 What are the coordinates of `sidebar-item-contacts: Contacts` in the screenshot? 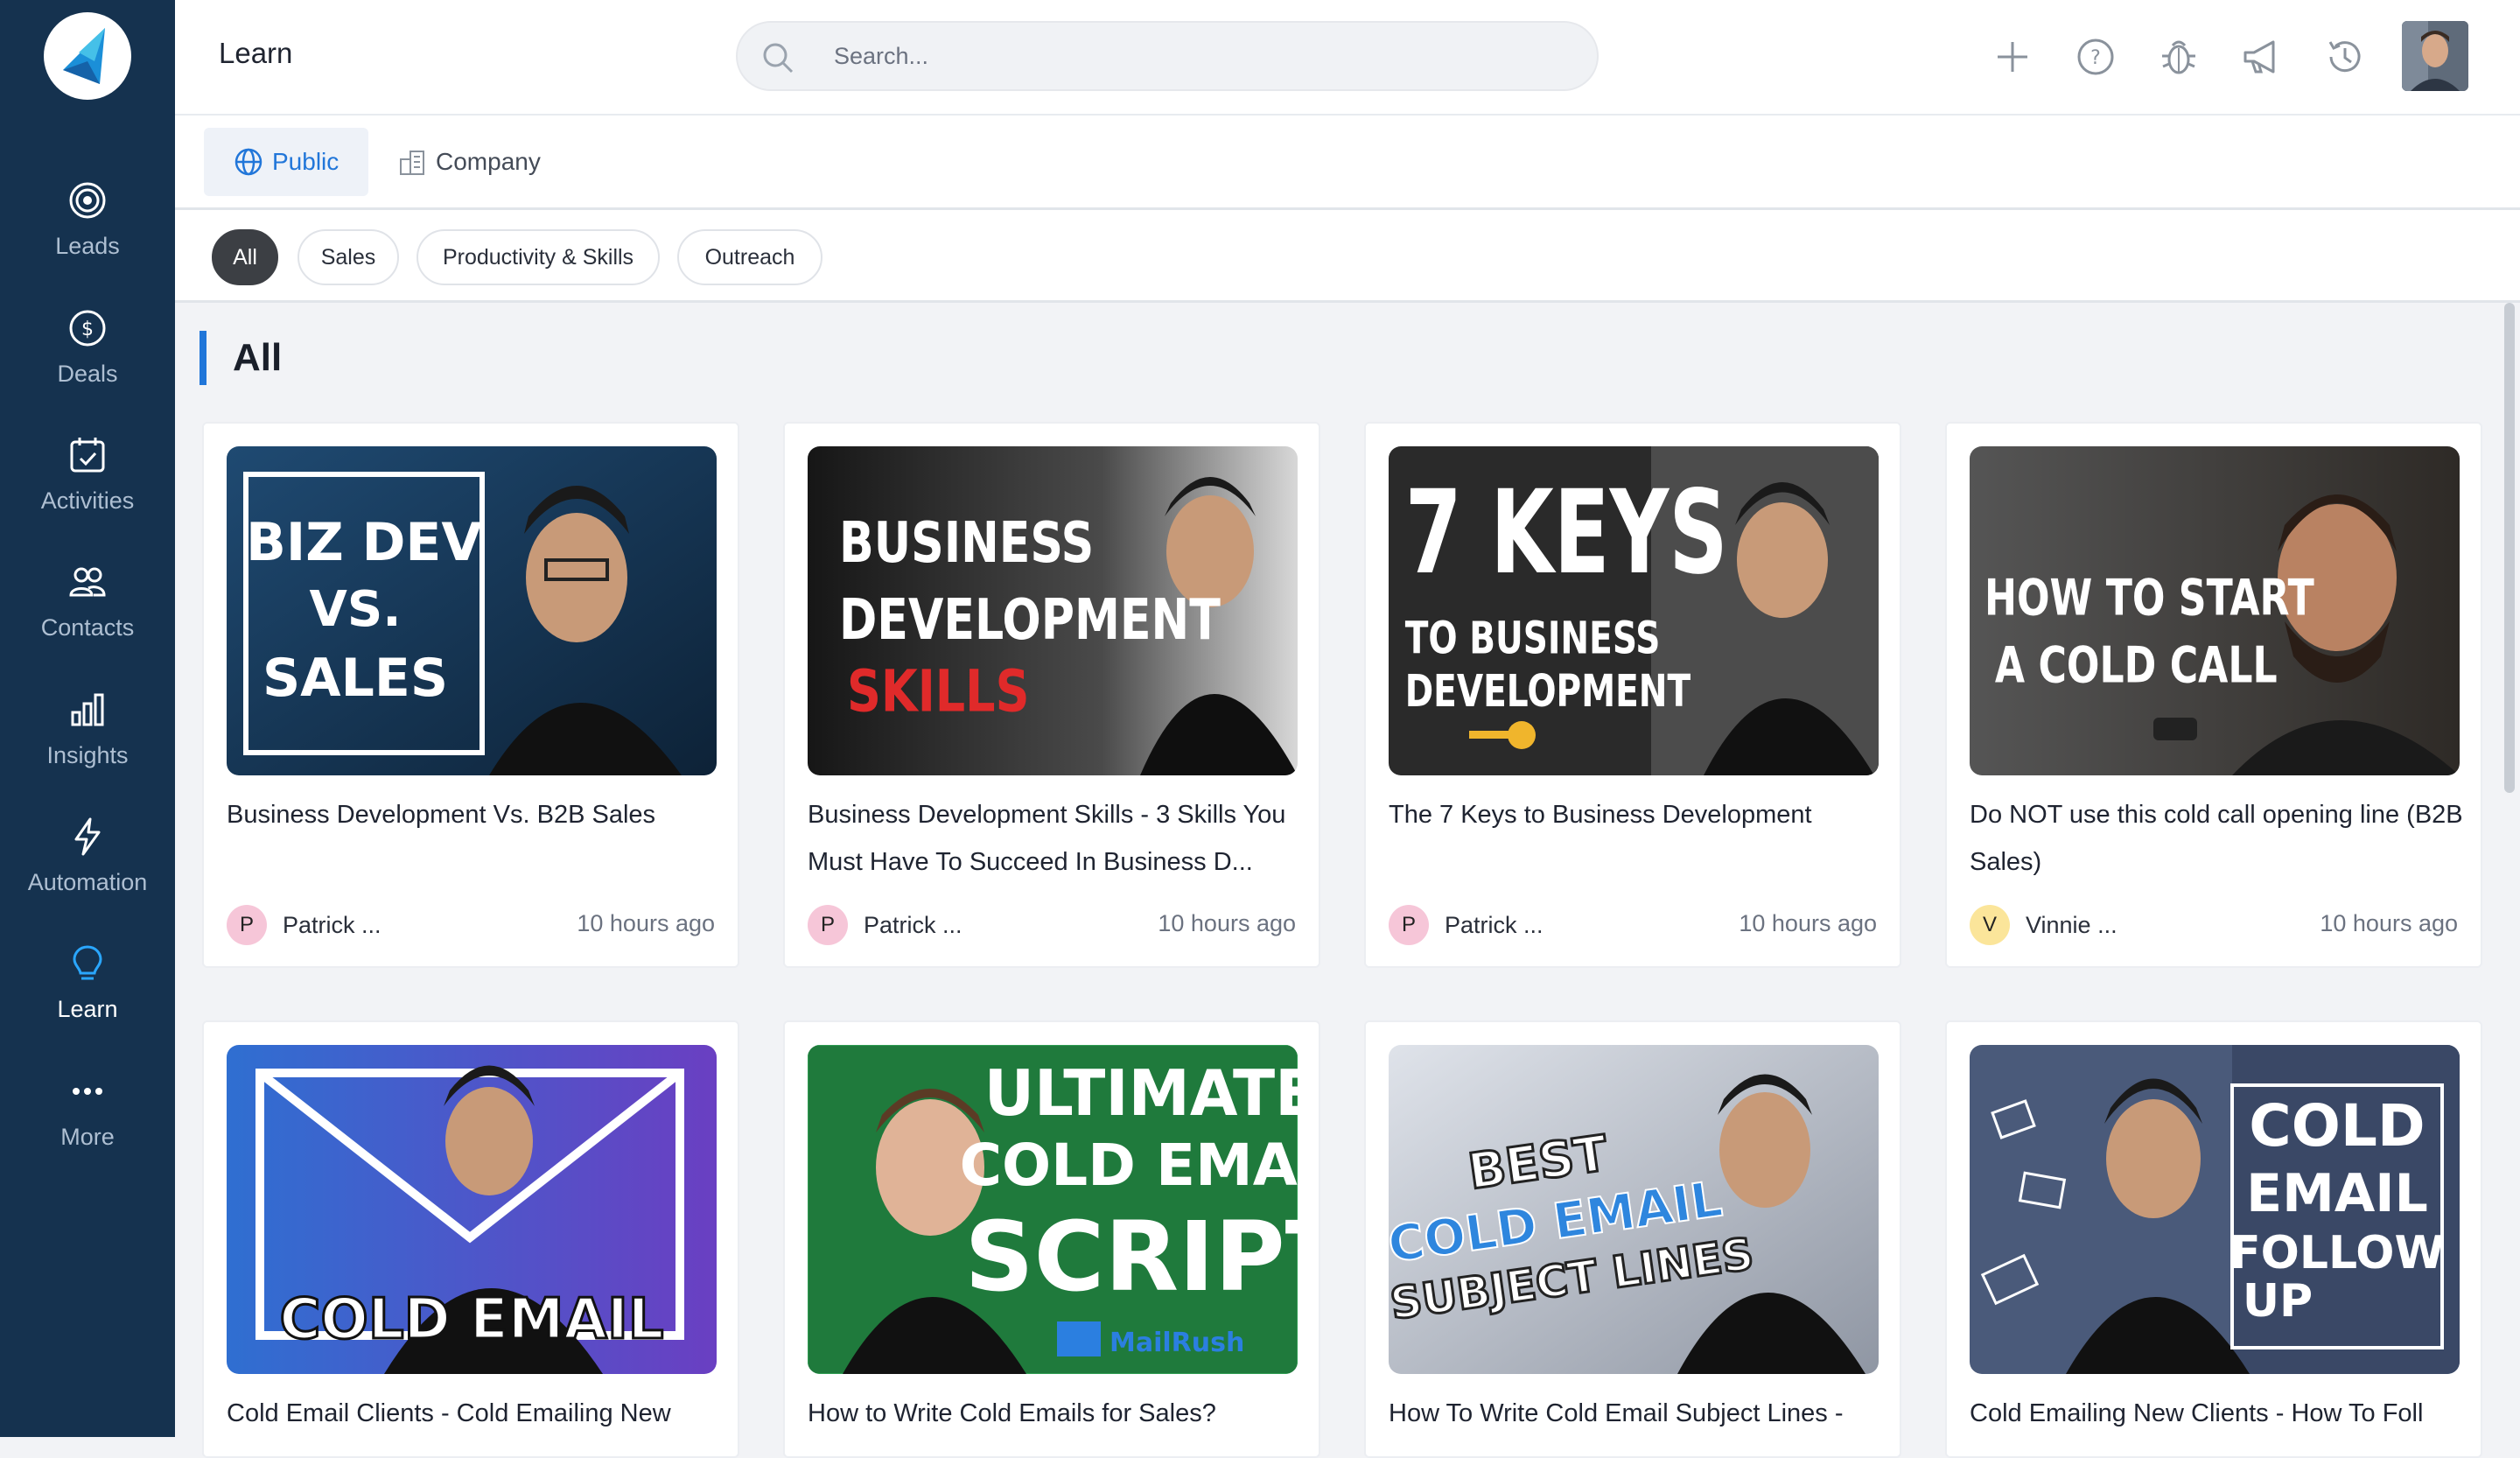 It's located at (87, 619).